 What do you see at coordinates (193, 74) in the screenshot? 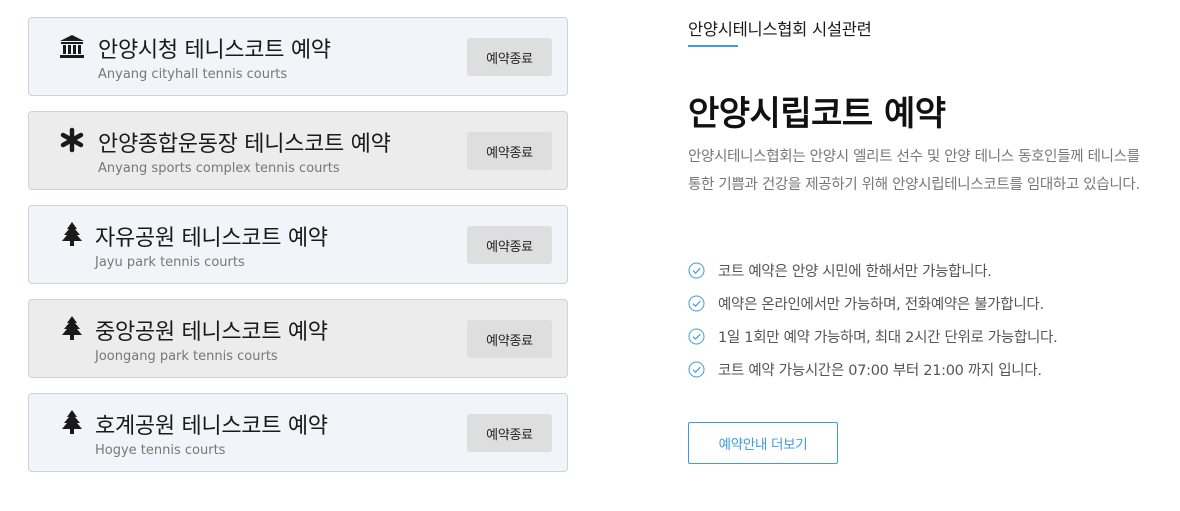
I see `court-subtitle: Anyang cityhall tennis courts` at bounding box center [193, 74].